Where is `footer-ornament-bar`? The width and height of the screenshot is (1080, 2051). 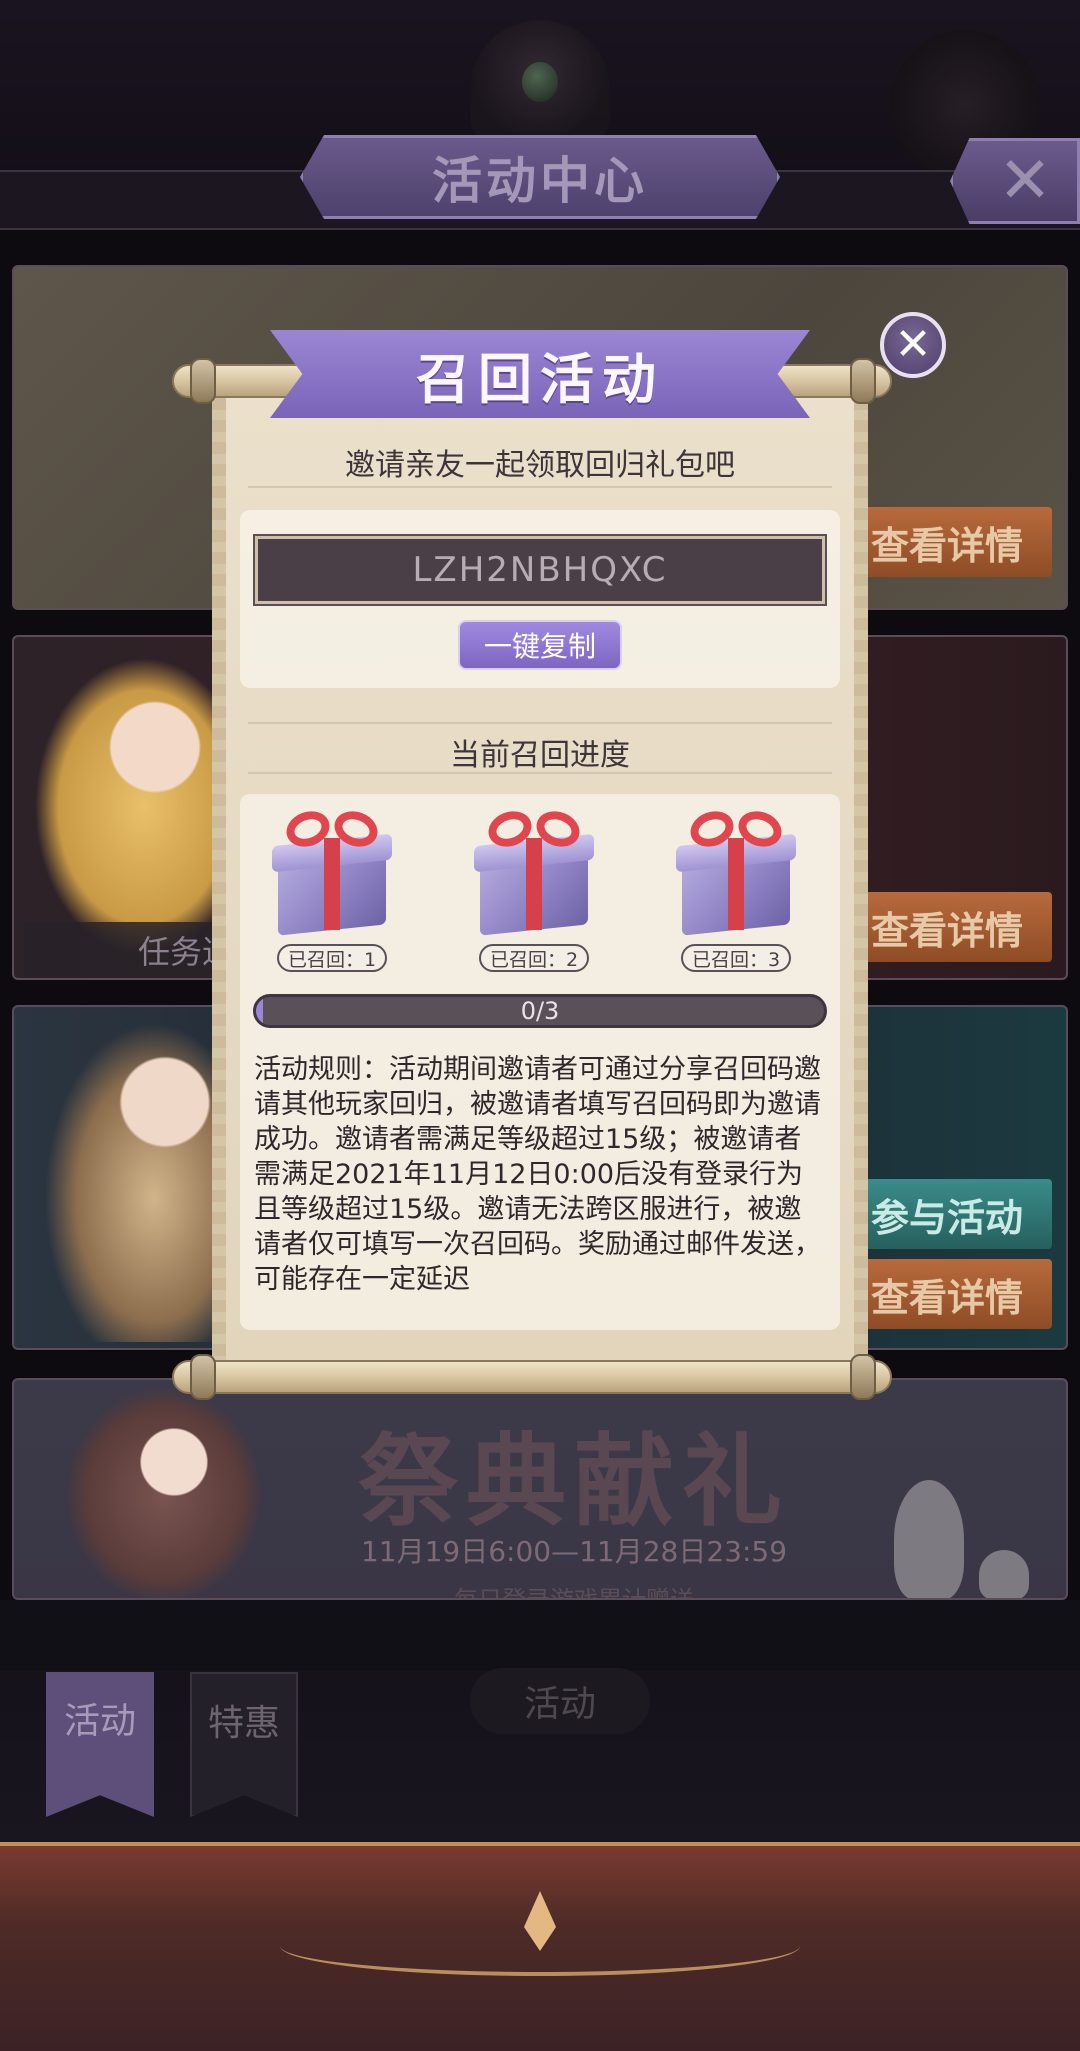
footer-ornament-bar is located at coordinates (540, 1946).